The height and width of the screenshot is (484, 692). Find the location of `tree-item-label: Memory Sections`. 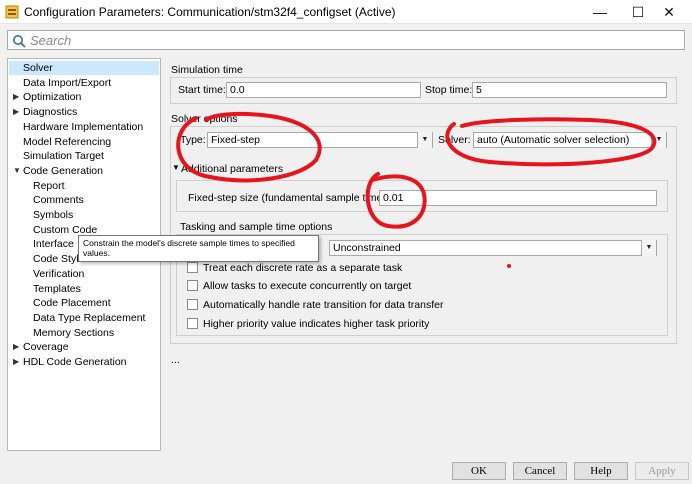

tree-item-label: Memory Sections is located at coordinates (74, 332).